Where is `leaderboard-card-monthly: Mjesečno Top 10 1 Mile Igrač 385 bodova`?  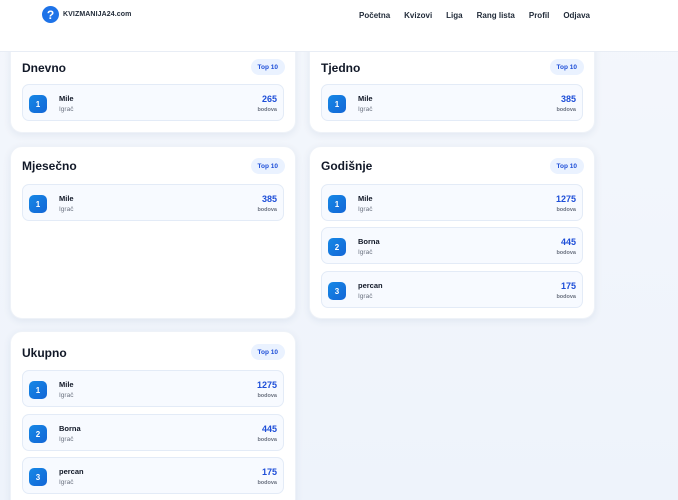 leaderboard-card-monthly: Mjesečno Top 10 1 Mile Igrač 385 bodova is located at coordinates (153, 232).